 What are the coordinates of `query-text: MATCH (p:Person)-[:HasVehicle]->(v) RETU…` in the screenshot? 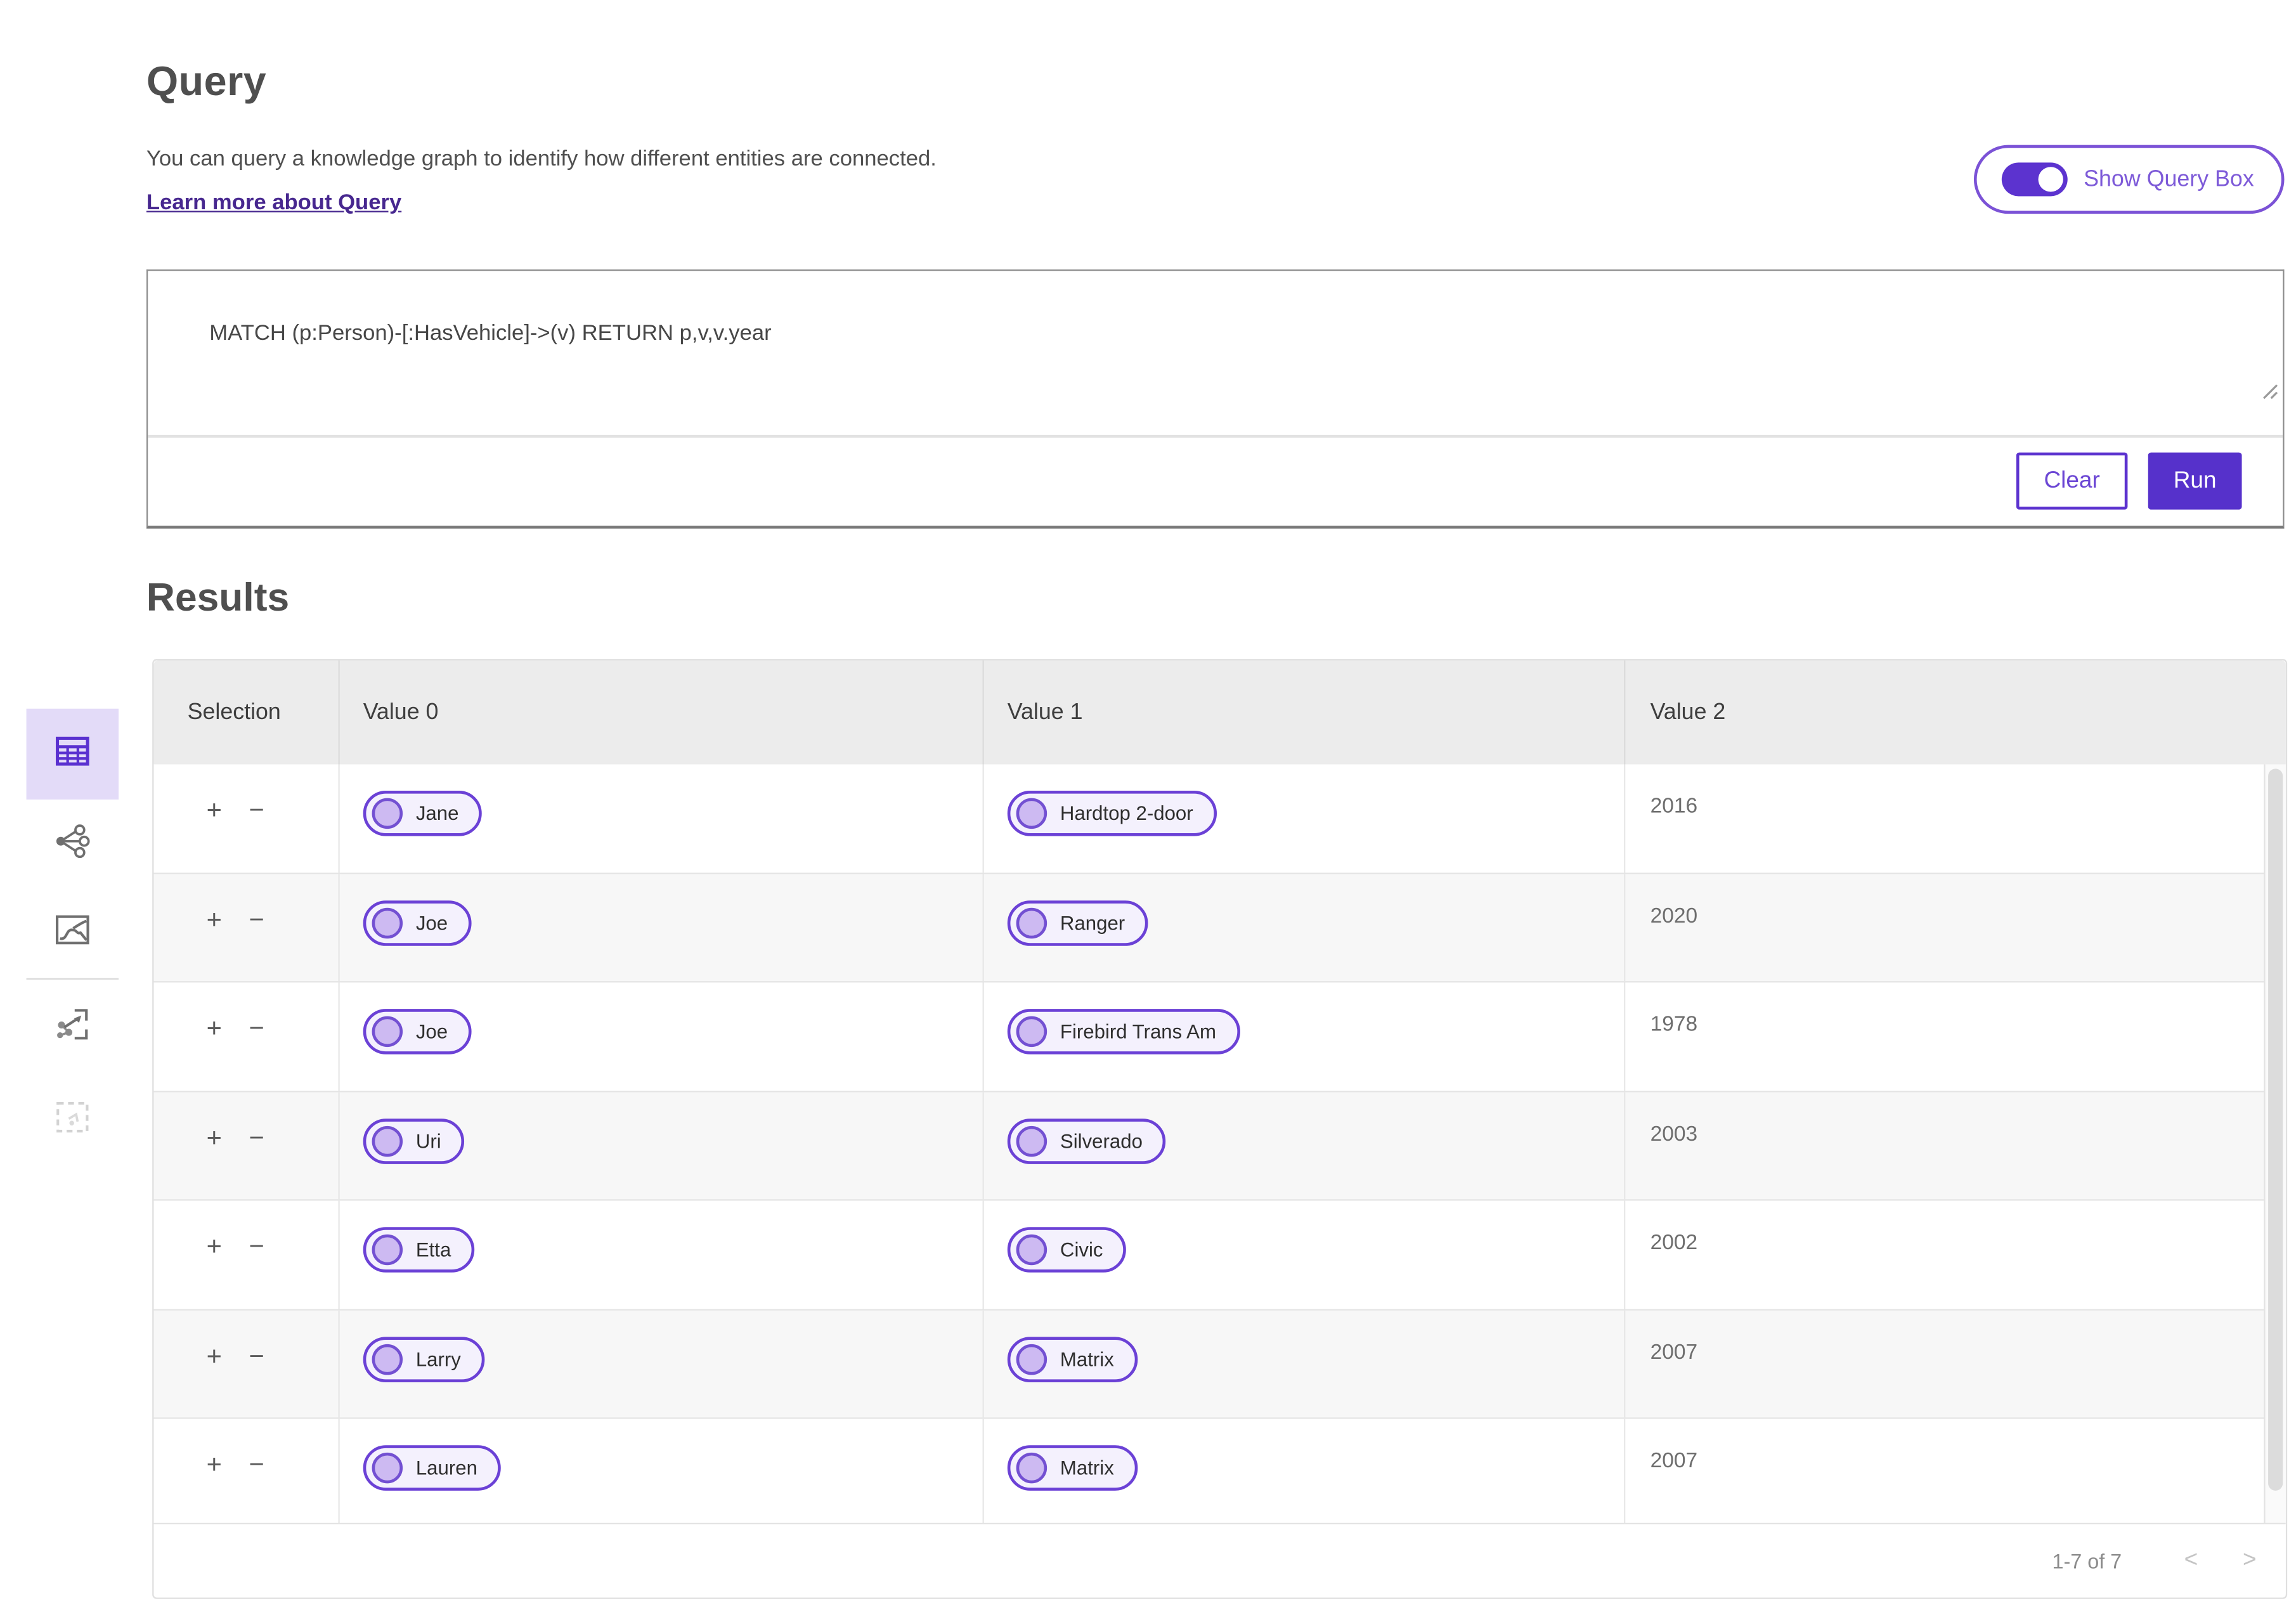 It's located at (490, 333).